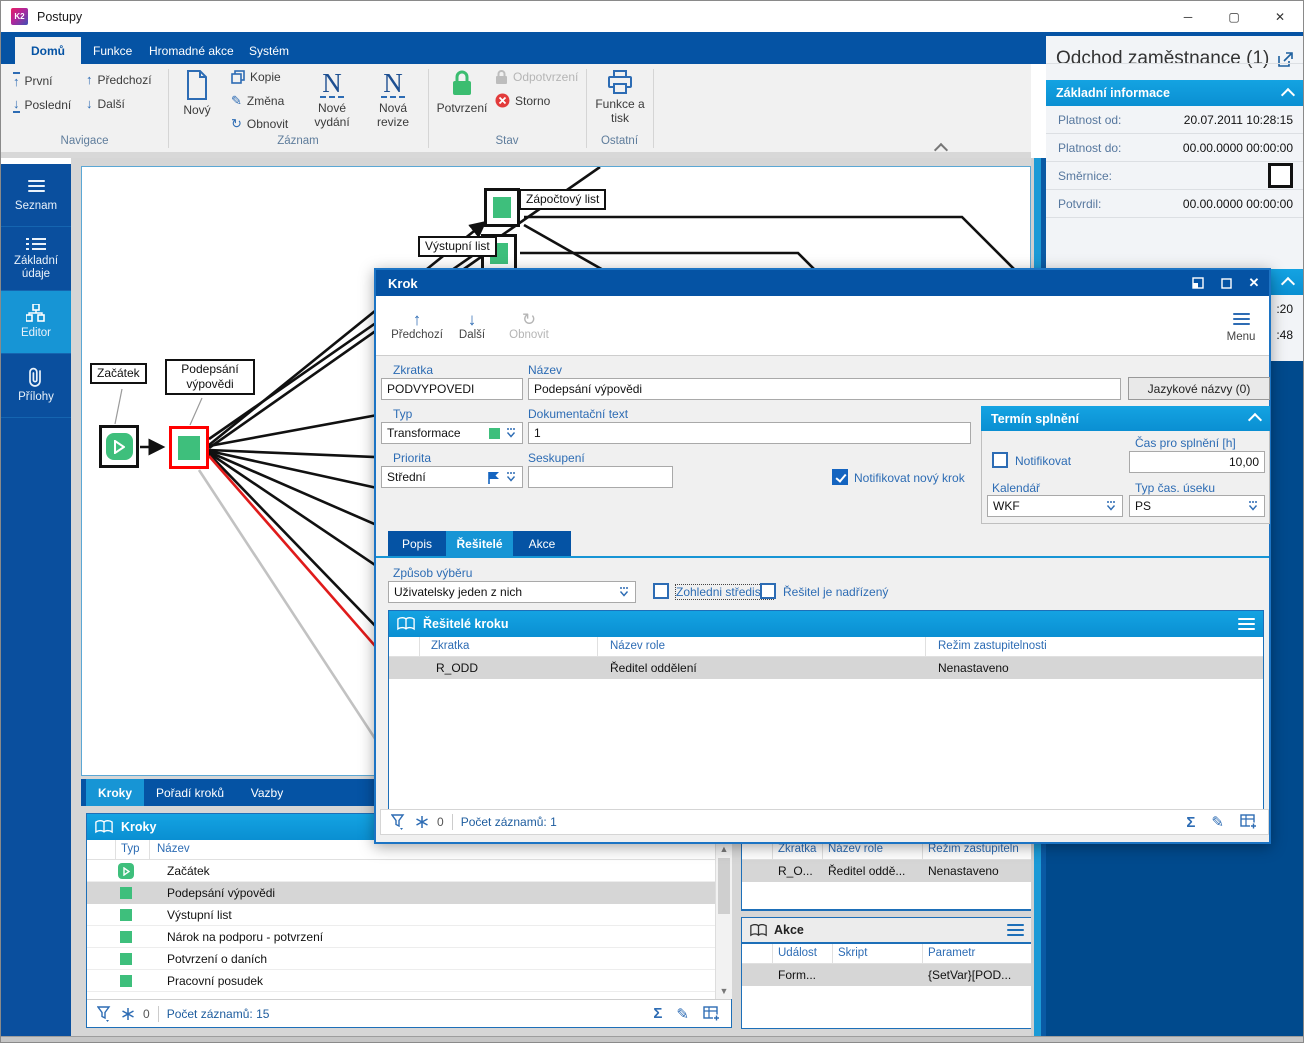 The width and height of the screenshot is (1304, 1043). Describe the element at coordinates (401, 871) in the screenshot. I see `step-row: Začátek` at that location.